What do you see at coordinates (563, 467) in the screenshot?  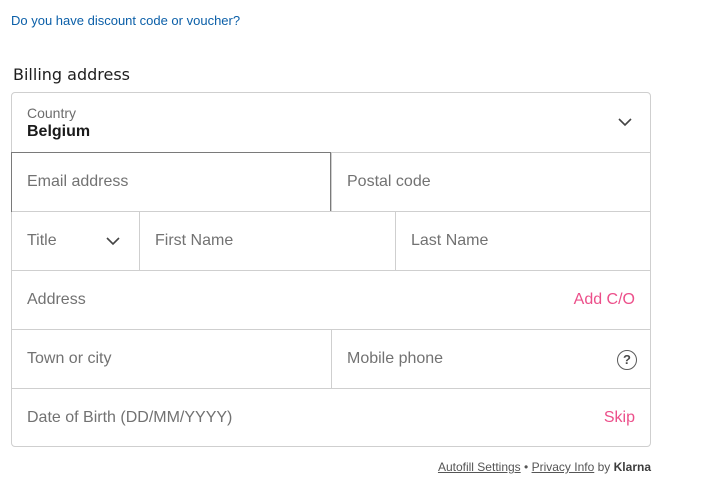 I see `privacy-info-link: Privacy Info` at bounding box center [563, 467].